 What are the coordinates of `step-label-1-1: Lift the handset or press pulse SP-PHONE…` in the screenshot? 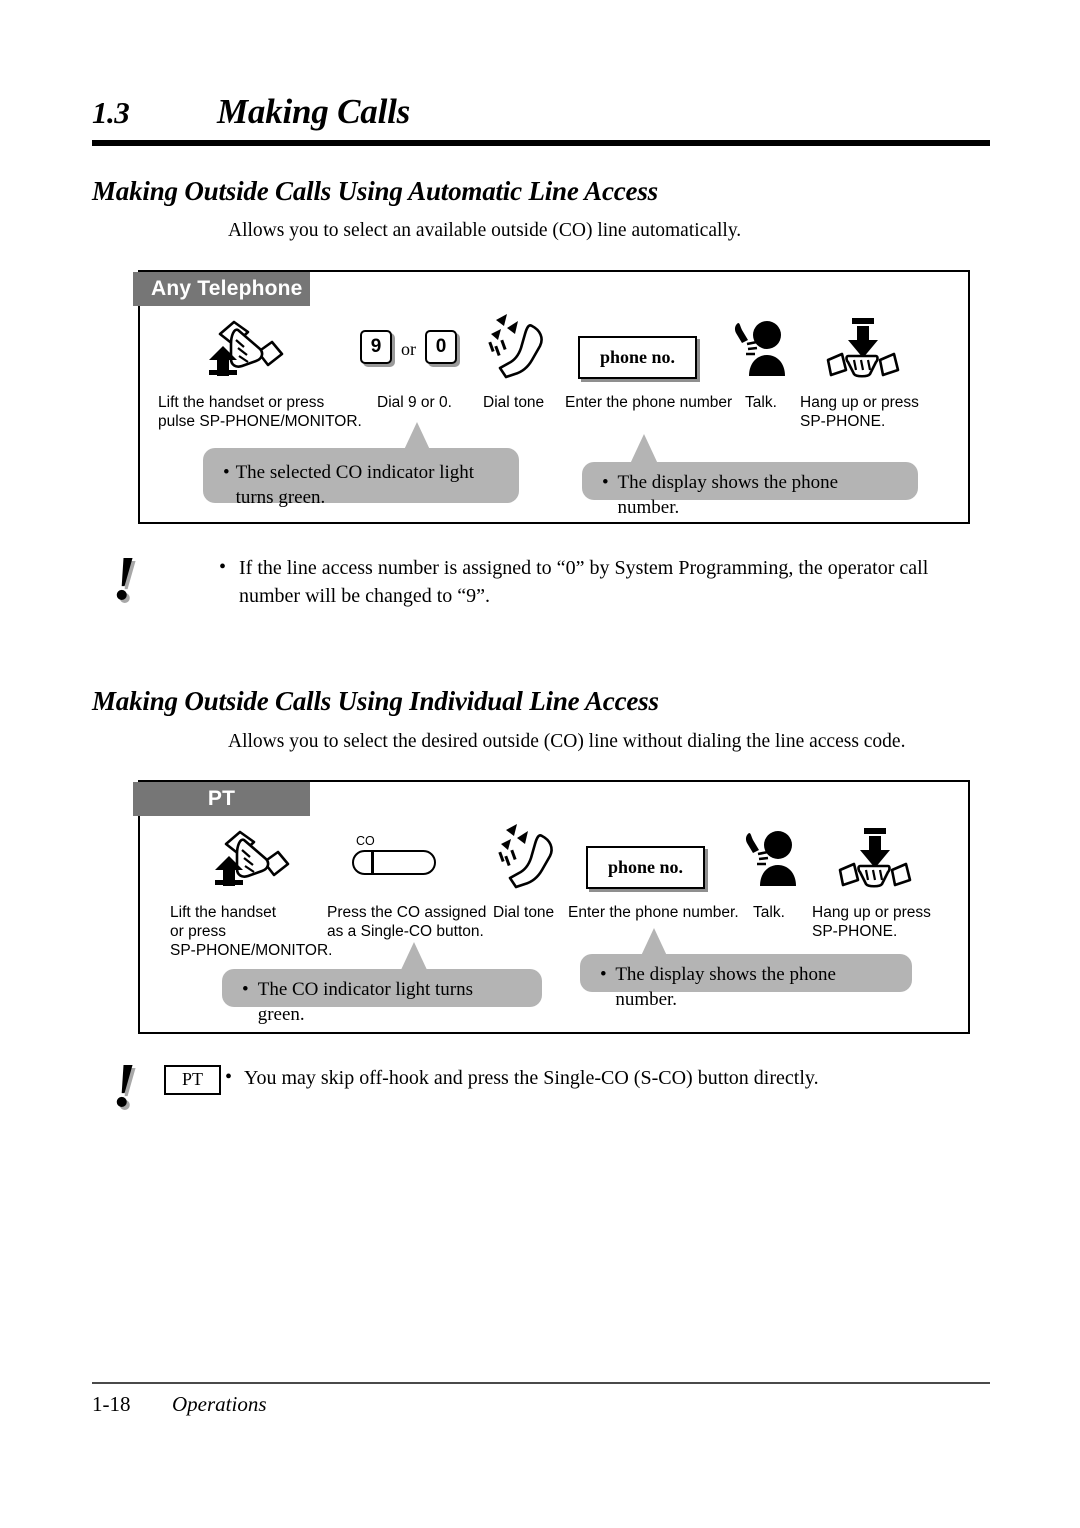 It's located at (260, 412).